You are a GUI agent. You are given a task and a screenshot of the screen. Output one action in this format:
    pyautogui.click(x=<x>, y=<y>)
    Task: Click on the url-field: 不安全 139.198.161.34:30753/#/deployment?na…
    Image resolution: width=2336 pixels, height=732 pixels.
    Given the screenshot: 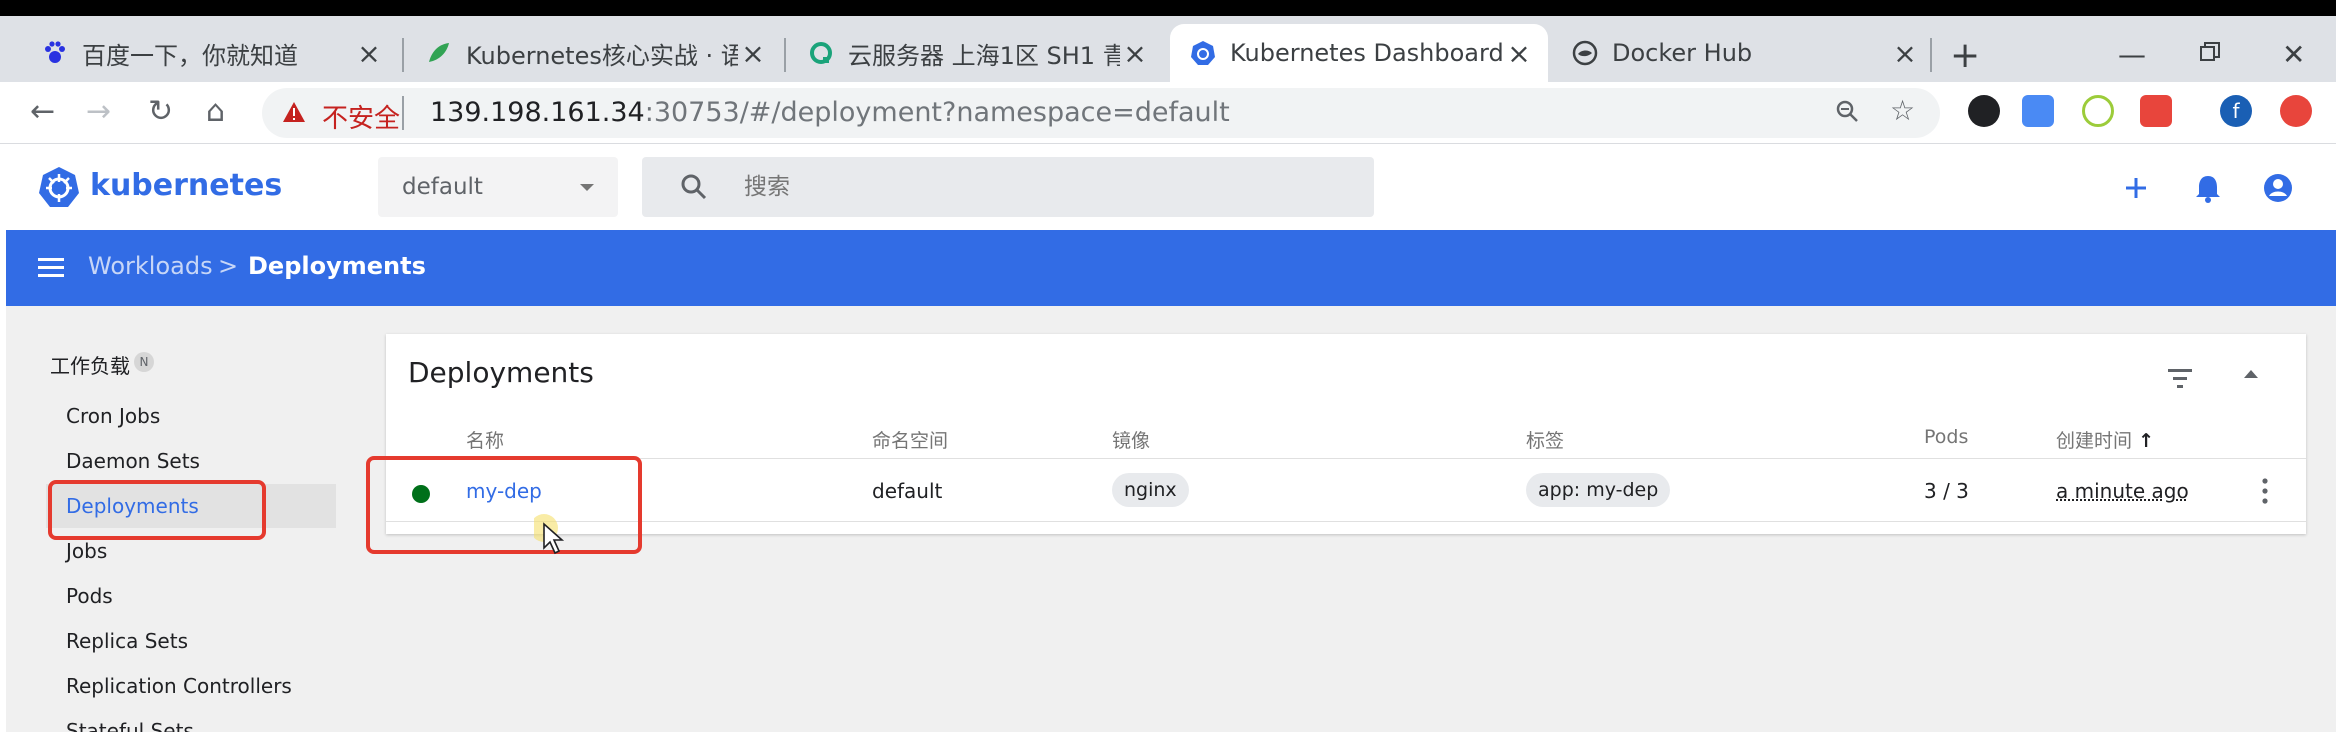 What is the action you would take?
    pyautogui.click(x=1101, y=113)
    